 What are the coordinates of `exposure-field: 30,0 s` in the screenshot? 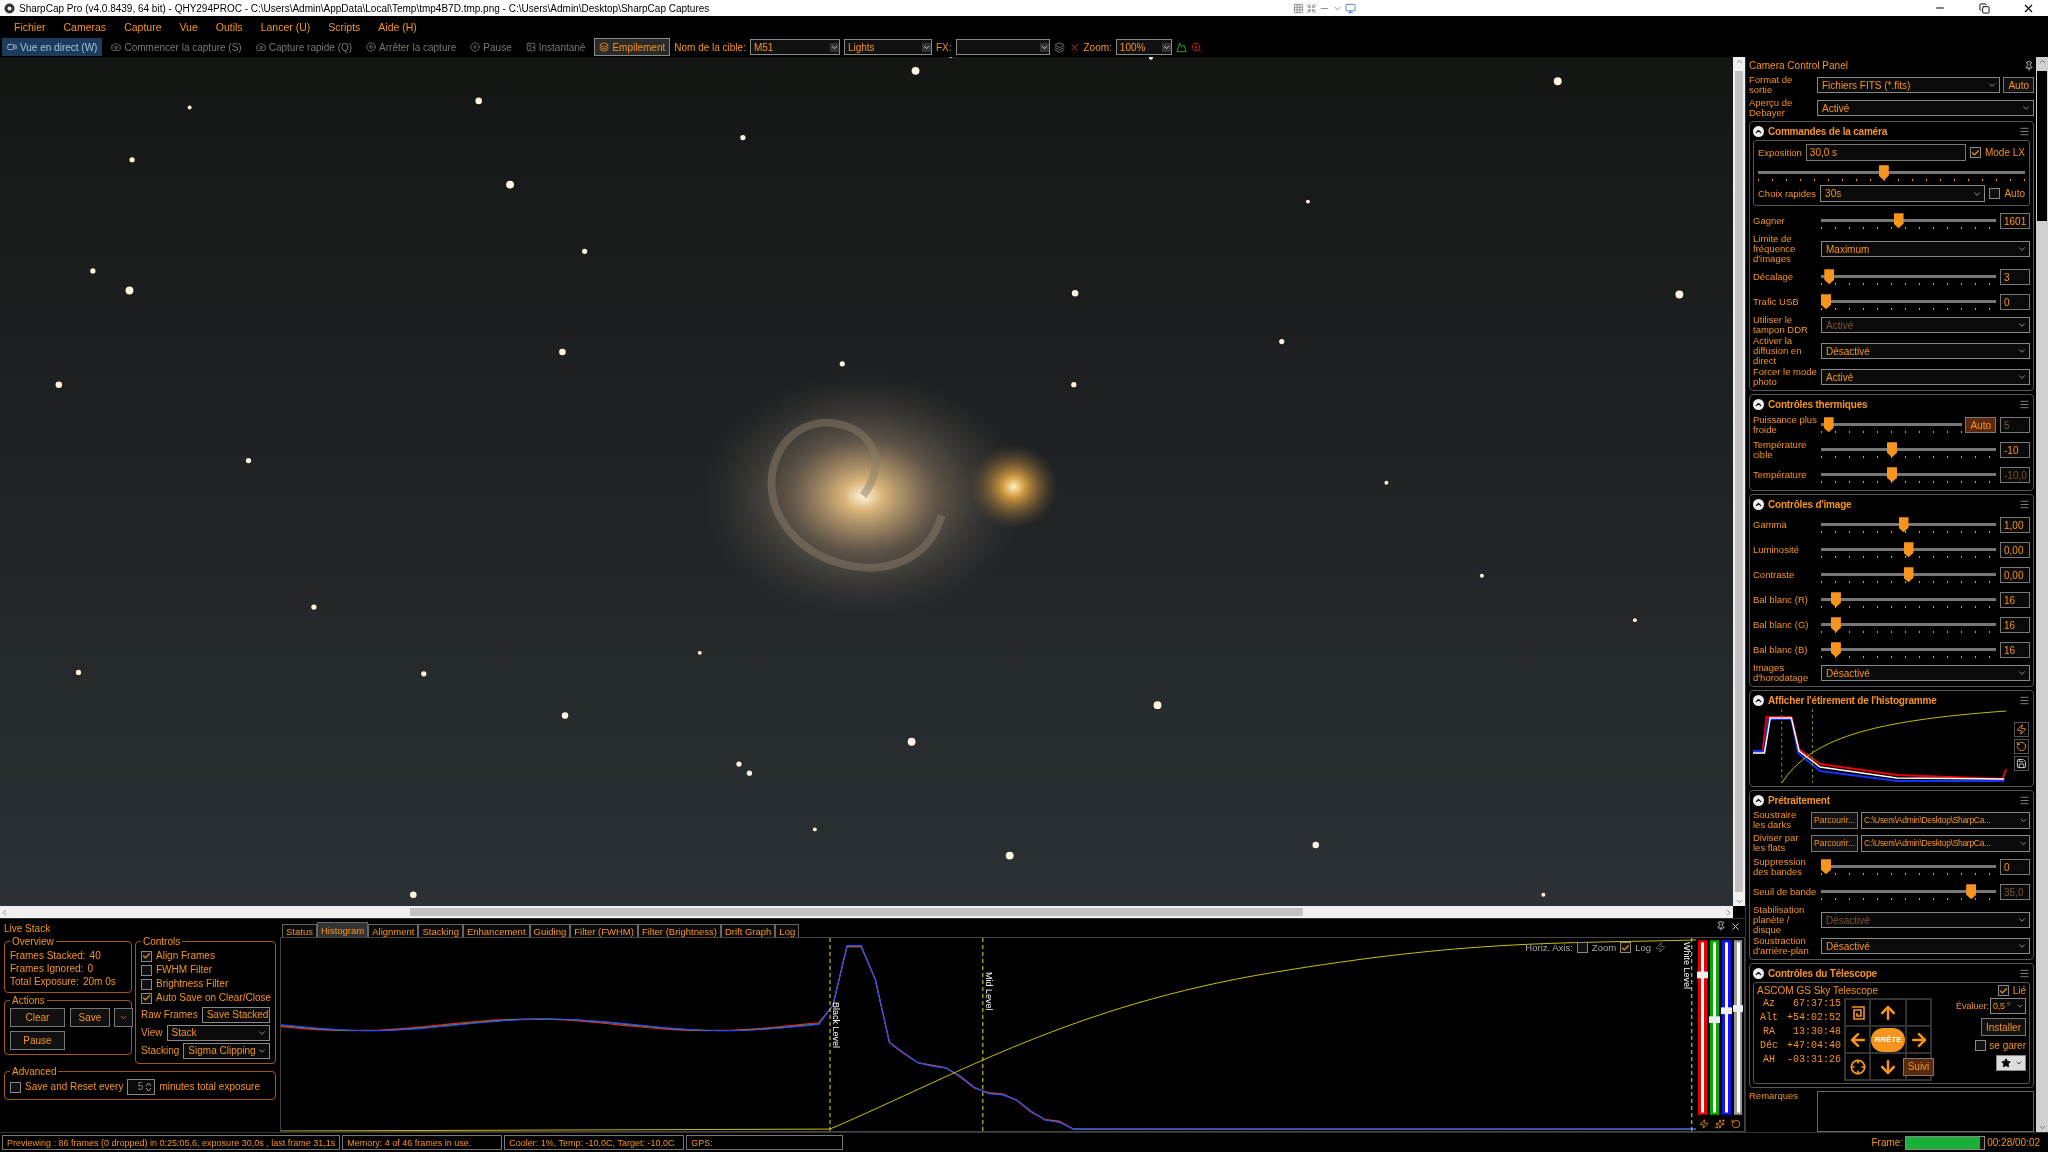 It's located at (1885, 153).